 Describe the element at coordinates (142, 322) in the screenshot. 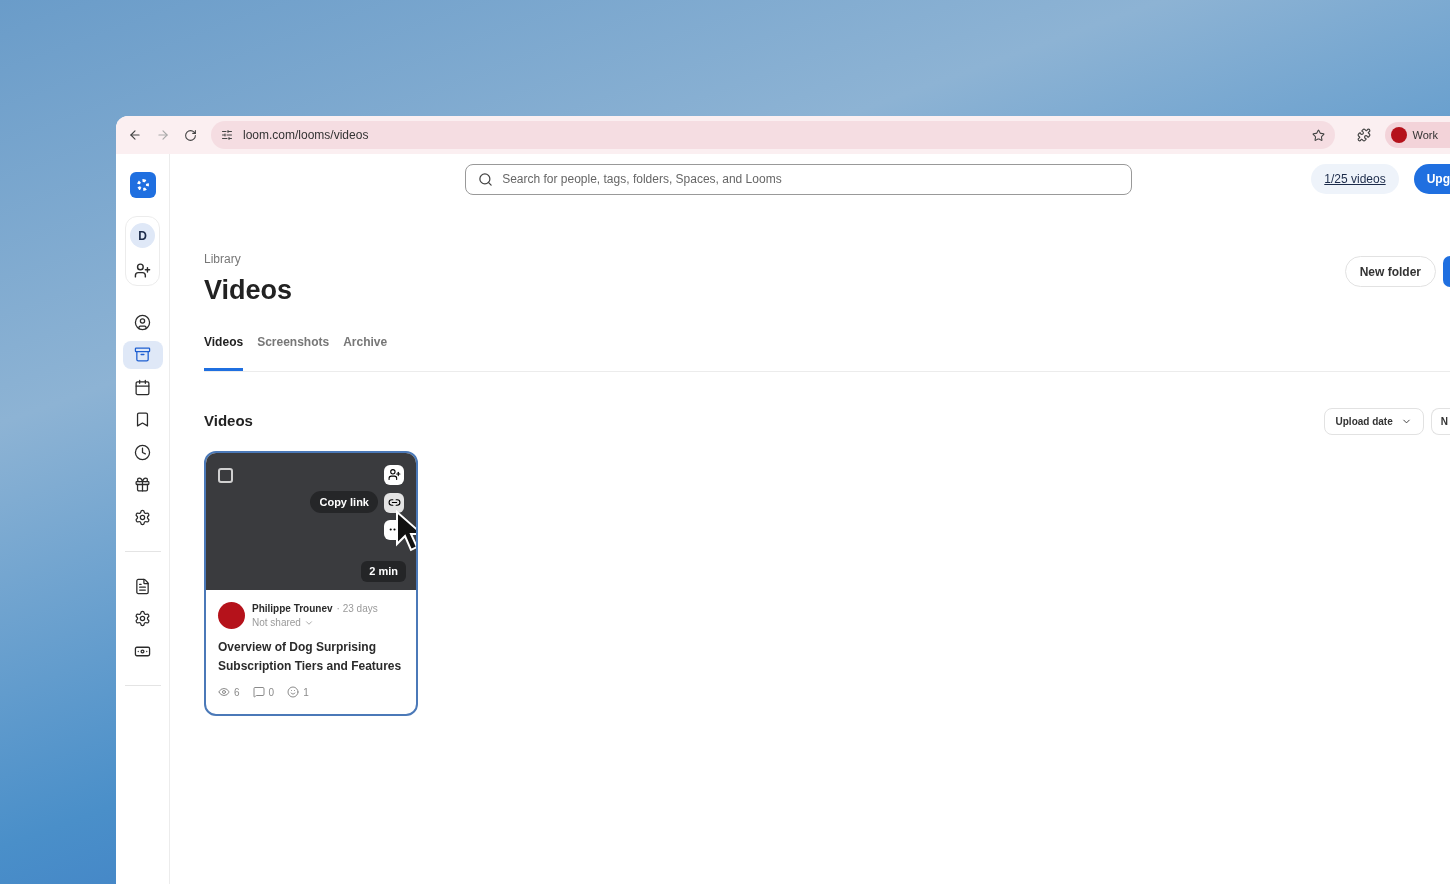

I see `profile-icon` at that location.